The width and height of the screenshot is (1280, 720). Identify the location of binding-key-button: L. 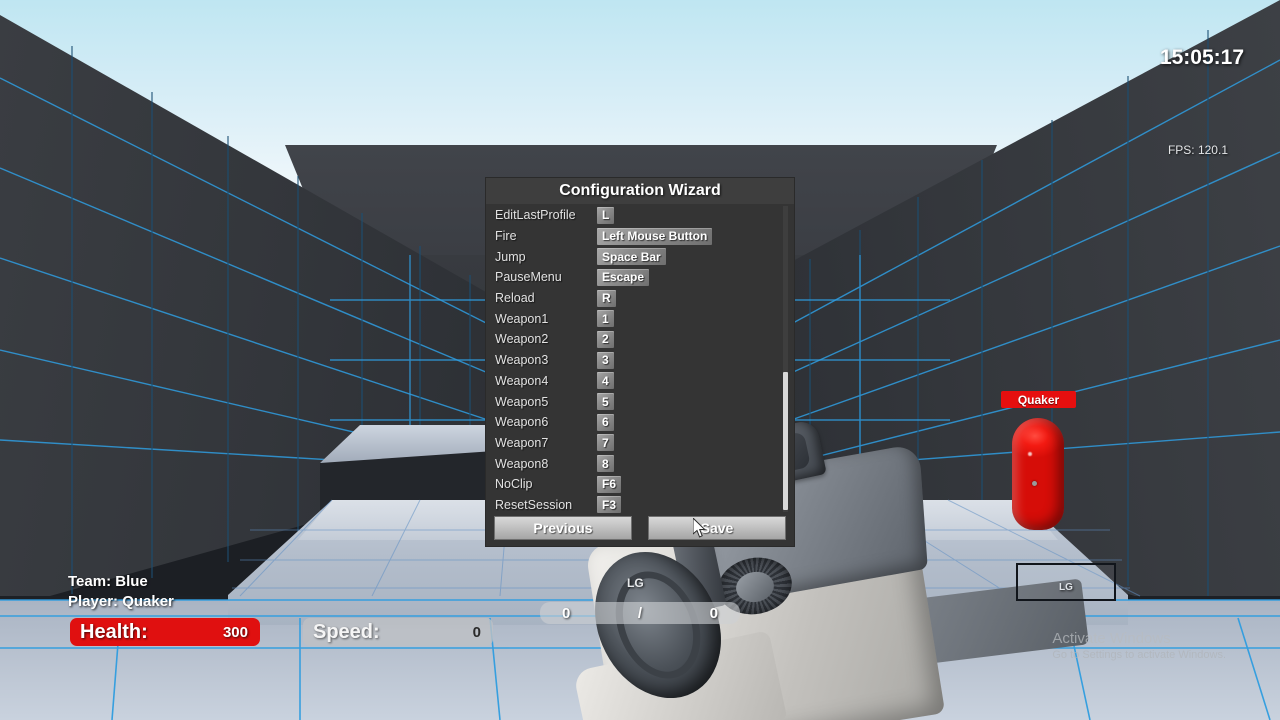
(606, 215).